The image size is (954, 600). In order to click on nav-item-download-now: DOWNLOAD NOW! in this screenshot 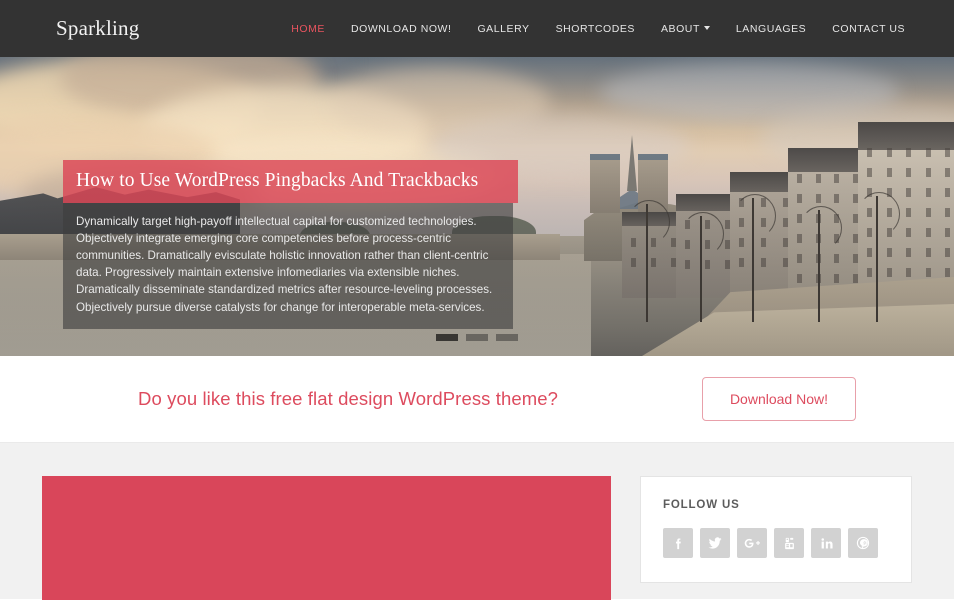, I will do `click(401, 29)`.